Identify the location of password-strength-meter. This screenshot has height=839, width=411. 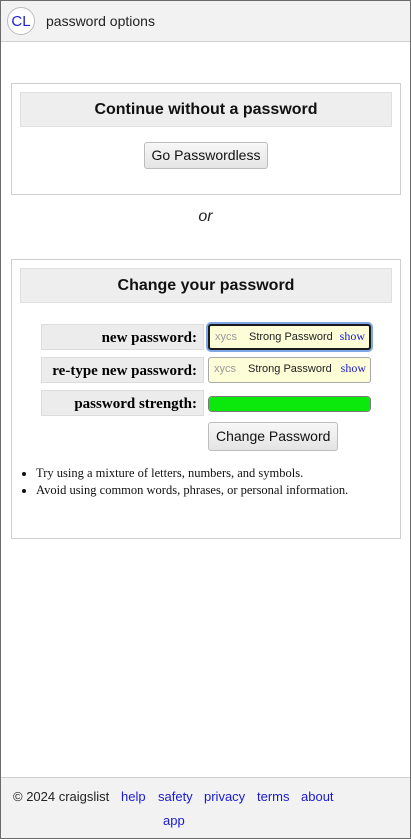
(289, 404).